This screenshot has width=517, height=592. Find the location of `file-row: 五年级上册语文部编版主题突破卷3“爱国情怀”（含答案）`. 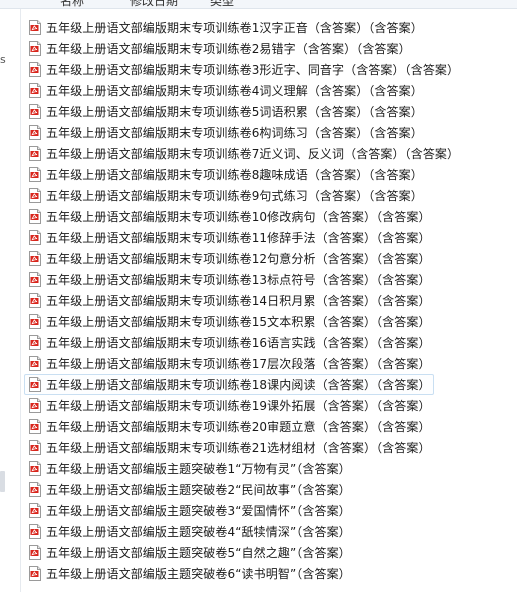

file-row: 五年级上册语文部编版主题突破卷3“爱国情怀”（含答案） is located at coordinates (266, 510).